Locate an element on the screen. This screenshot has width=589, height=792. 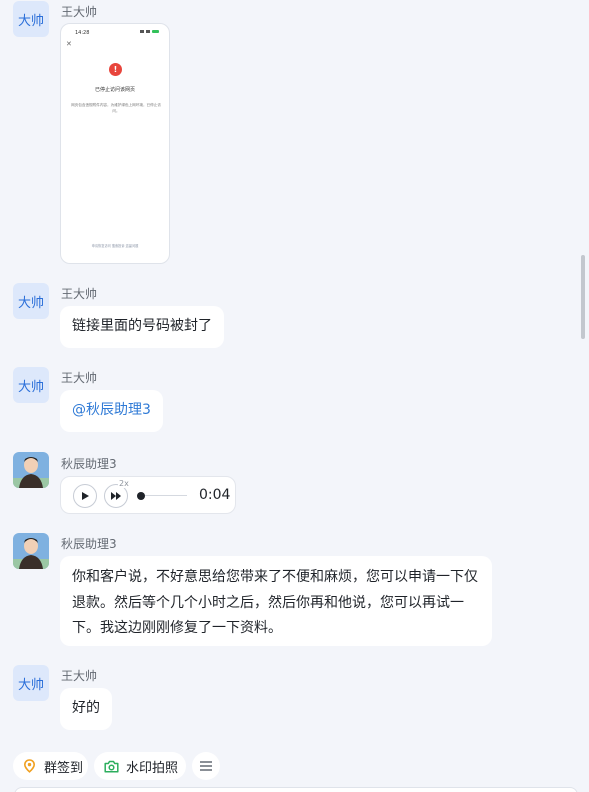
quick-action-bar: 群签到 水印拍照 is located at coordinates (294, 767).